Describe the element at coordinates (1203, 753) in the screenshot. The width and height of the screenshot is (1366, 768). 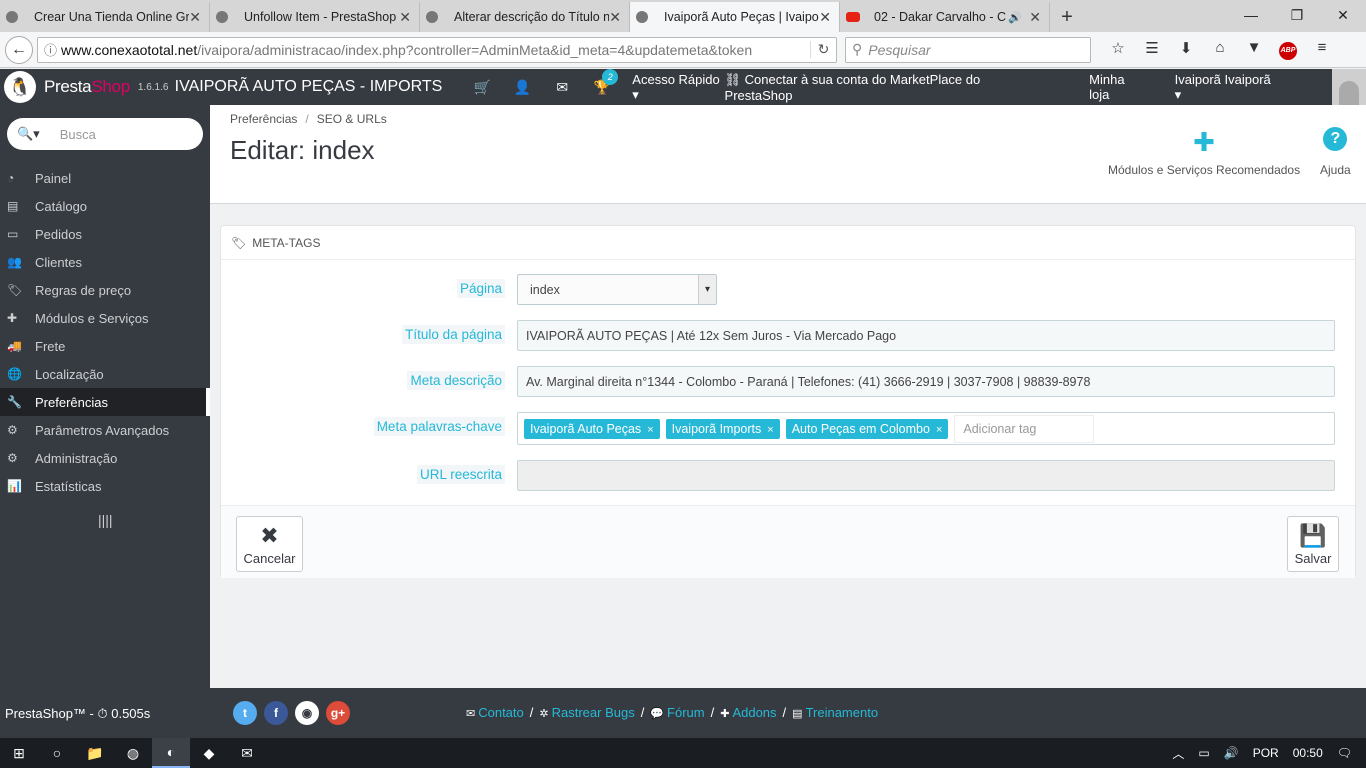
I see `network-icon: ▭` at that location.